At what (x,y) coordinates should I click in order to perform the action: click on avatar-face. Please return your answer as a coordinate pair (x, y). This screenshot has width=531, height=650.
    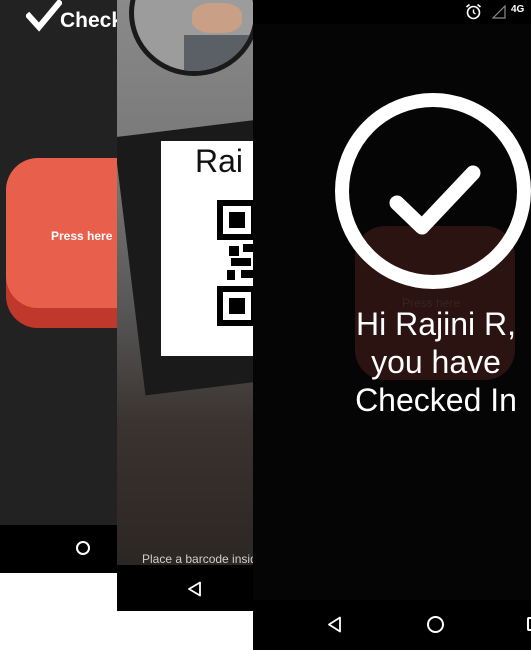
    Looking at the image, I should click on (217, 18).